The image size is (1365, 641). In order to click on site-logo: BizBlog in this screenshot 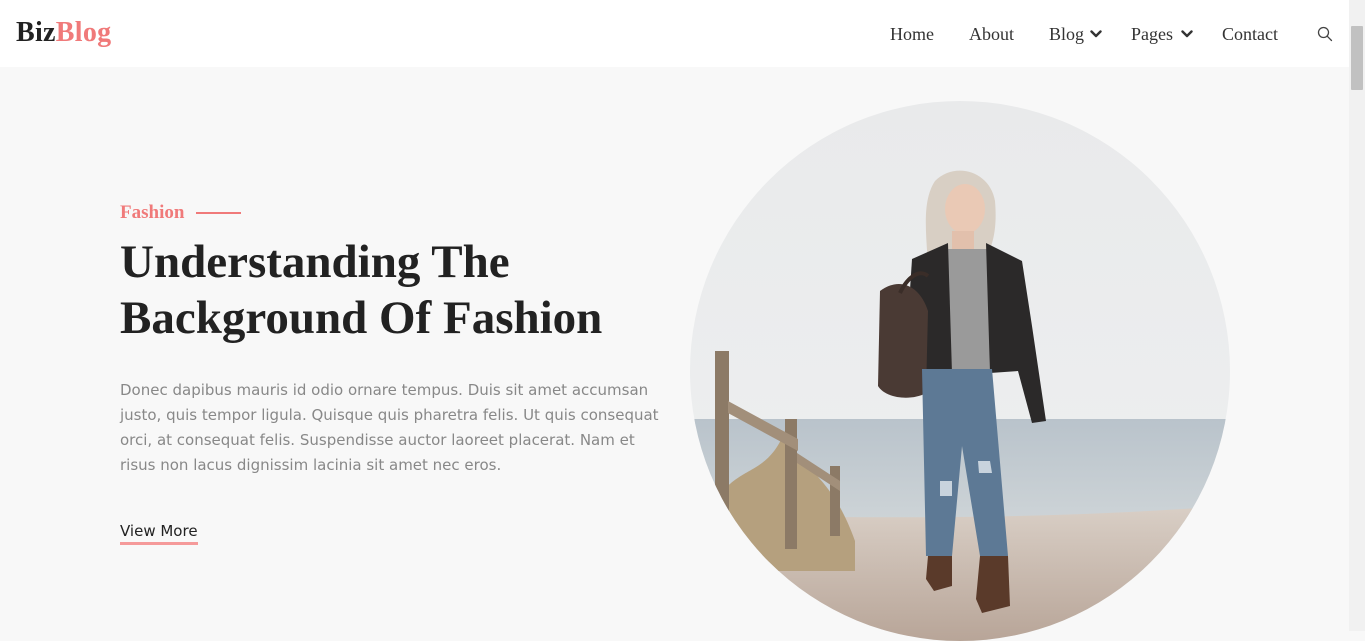, I will do `click(63, 33)`.